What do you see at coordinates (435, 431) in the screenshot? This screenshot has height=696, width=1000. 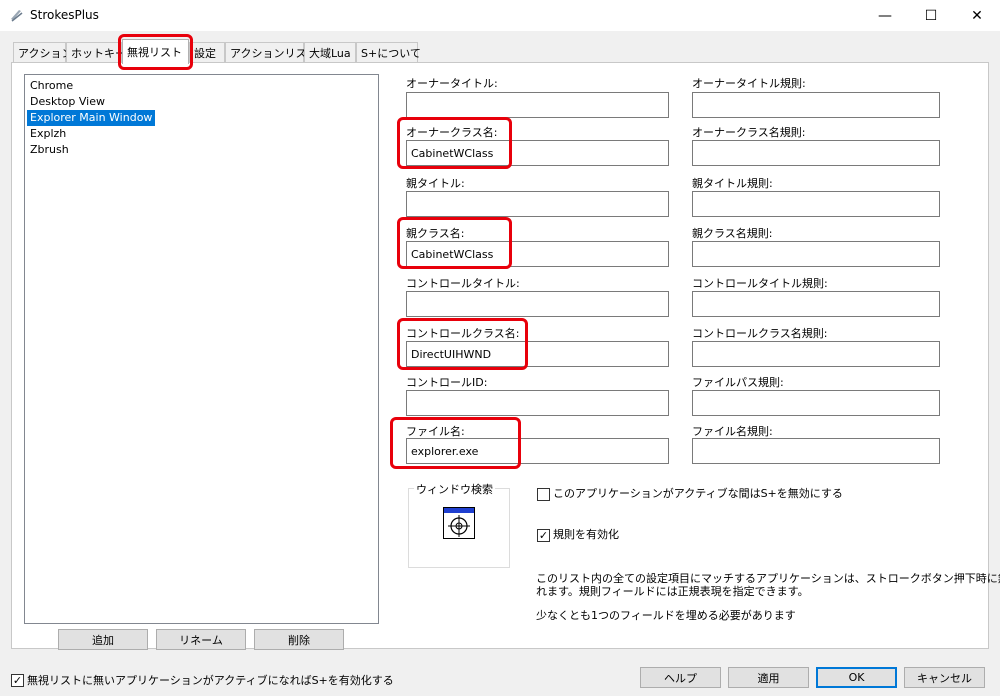 I see `file-name-label: ファイル名:` at bounding box center [435, 431].